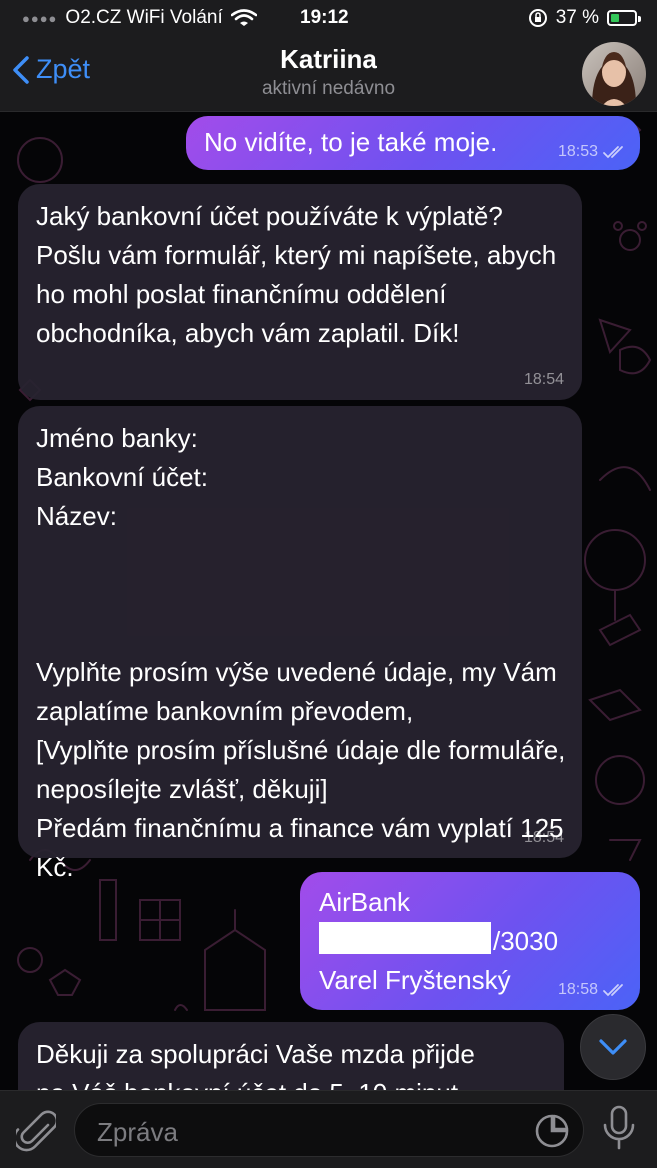 This screenshot has height=1168, width=657. Describe the element at coordinates (537, 18) in the screenshot. I see `orientation-lock-icon` at that location.